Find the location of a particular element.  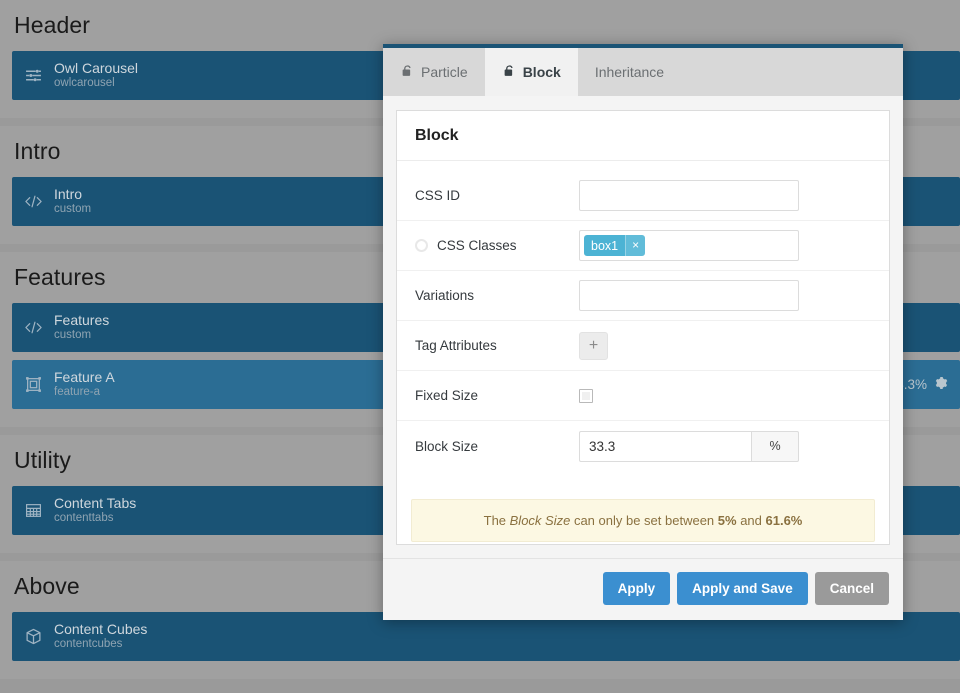

fixed-size-label: Fixed Size is located at coordinates (447, 395).